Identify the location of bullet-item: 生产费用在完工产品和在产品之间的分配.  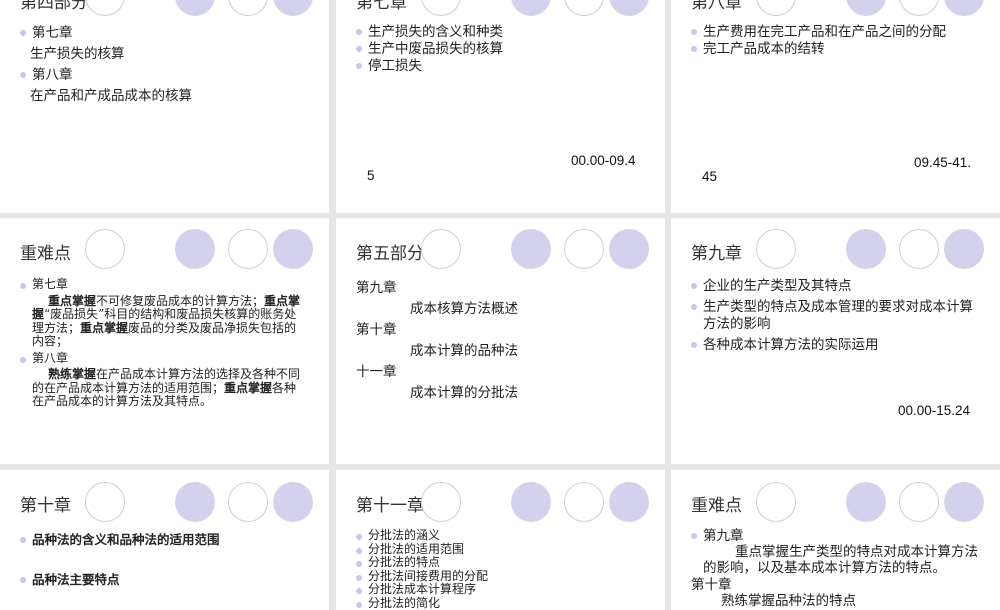
(835, 32).